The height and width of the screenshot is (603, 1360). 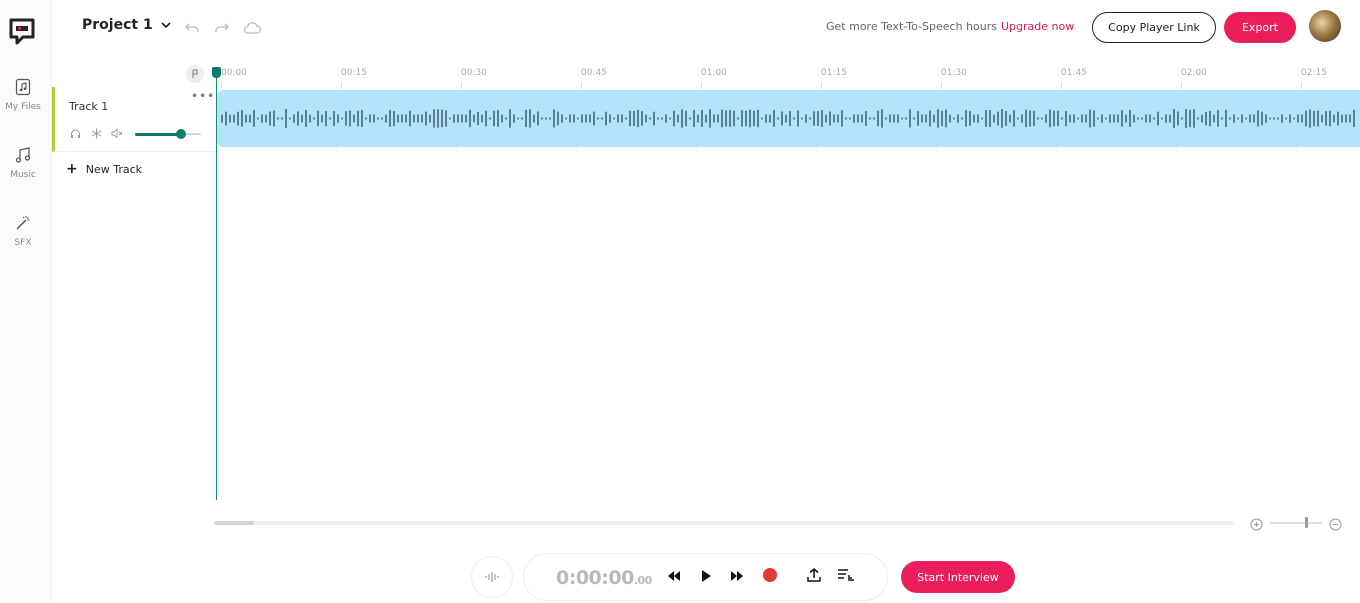 I want to click on redo-icon, so click(x=222, y=28).